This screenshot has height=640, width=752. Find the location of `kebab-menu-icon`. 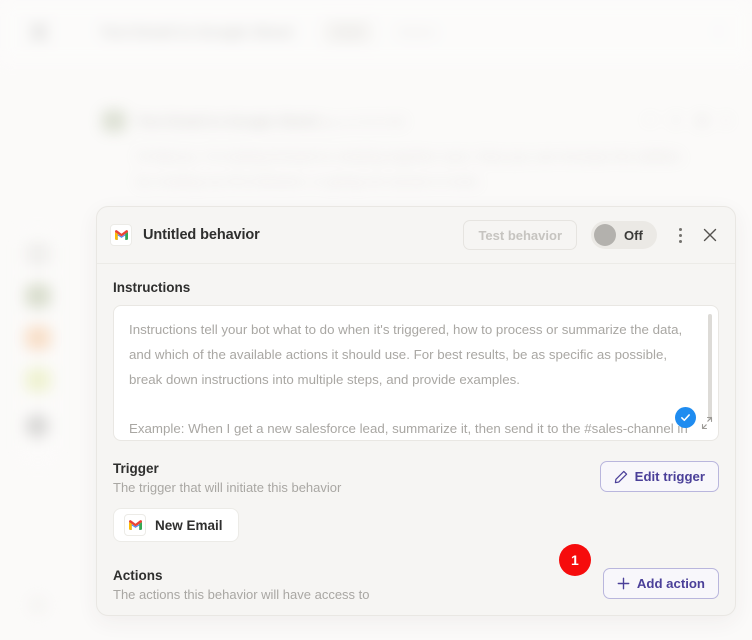

kebab-menu-icon is located at coordinates (680, 235).